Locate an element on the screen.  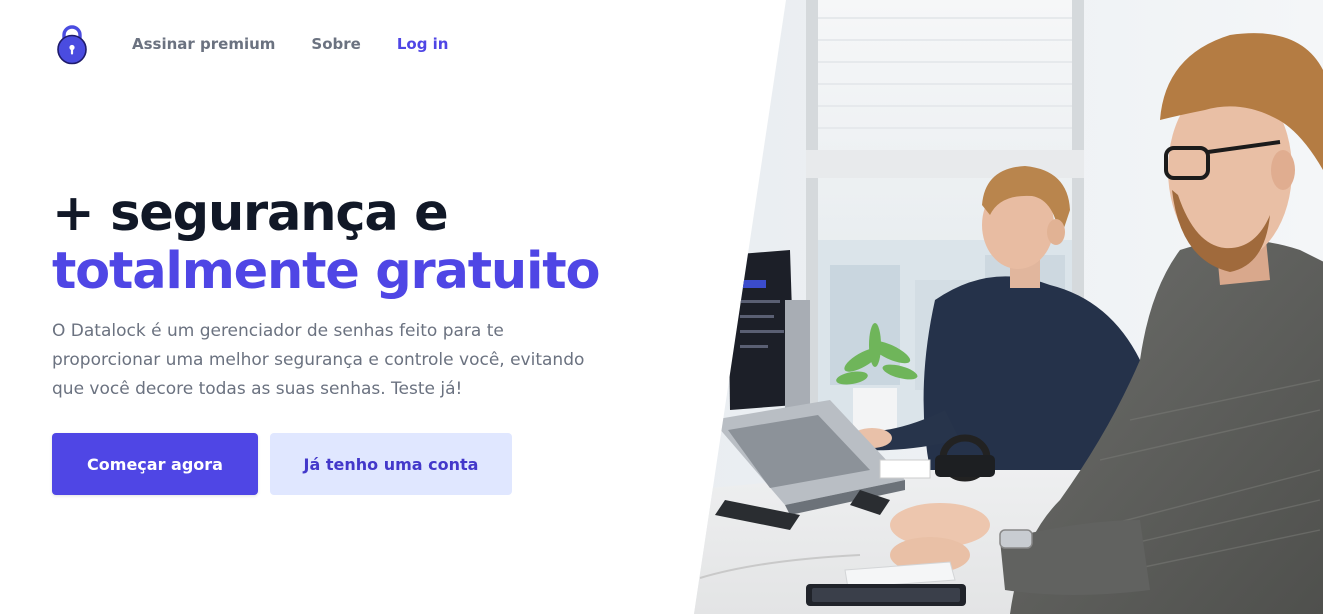
top-nav: Assinar premium Sobre Log in is located at coordinates (270, 44).